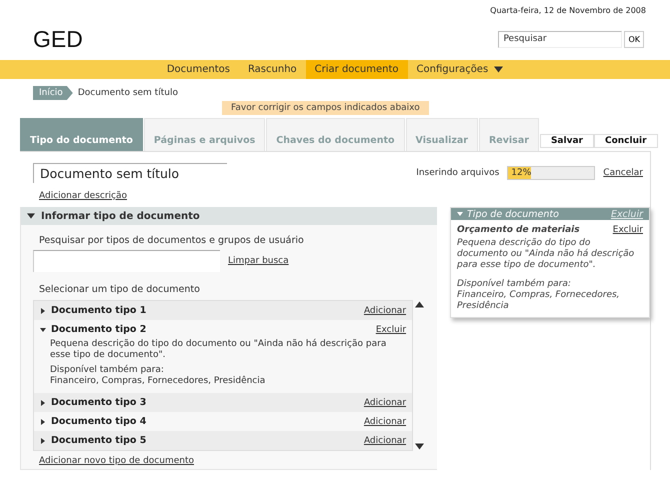 The height and width of the screenshot is (499, 670). I want to click on section-header: Informar tipo de documento, so click(229, 216).